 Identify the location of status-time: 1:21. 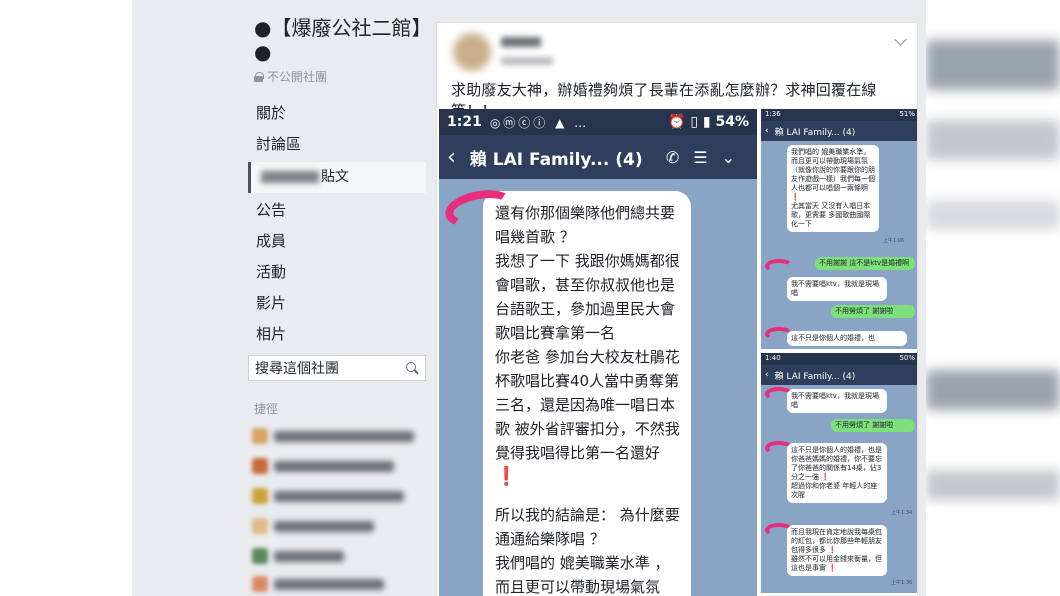
(464, 122).